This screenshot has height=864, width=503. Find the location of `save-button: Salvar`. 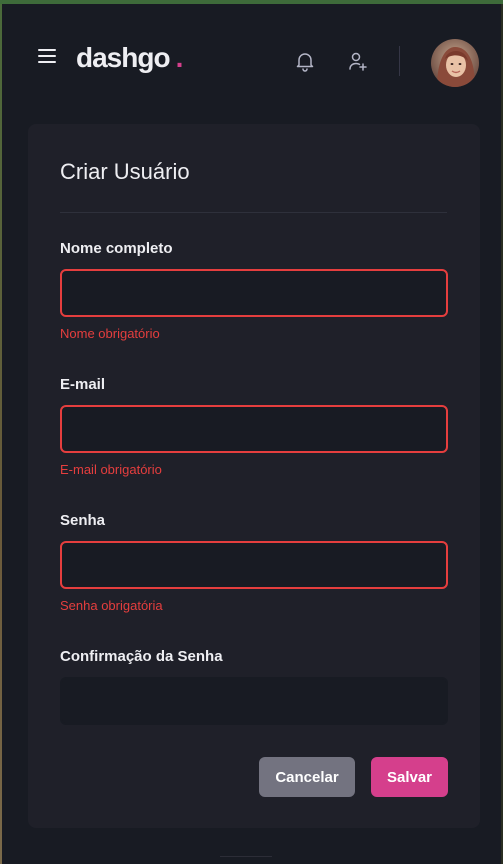

save-button: Salvar is located at coordinates (409, 777).